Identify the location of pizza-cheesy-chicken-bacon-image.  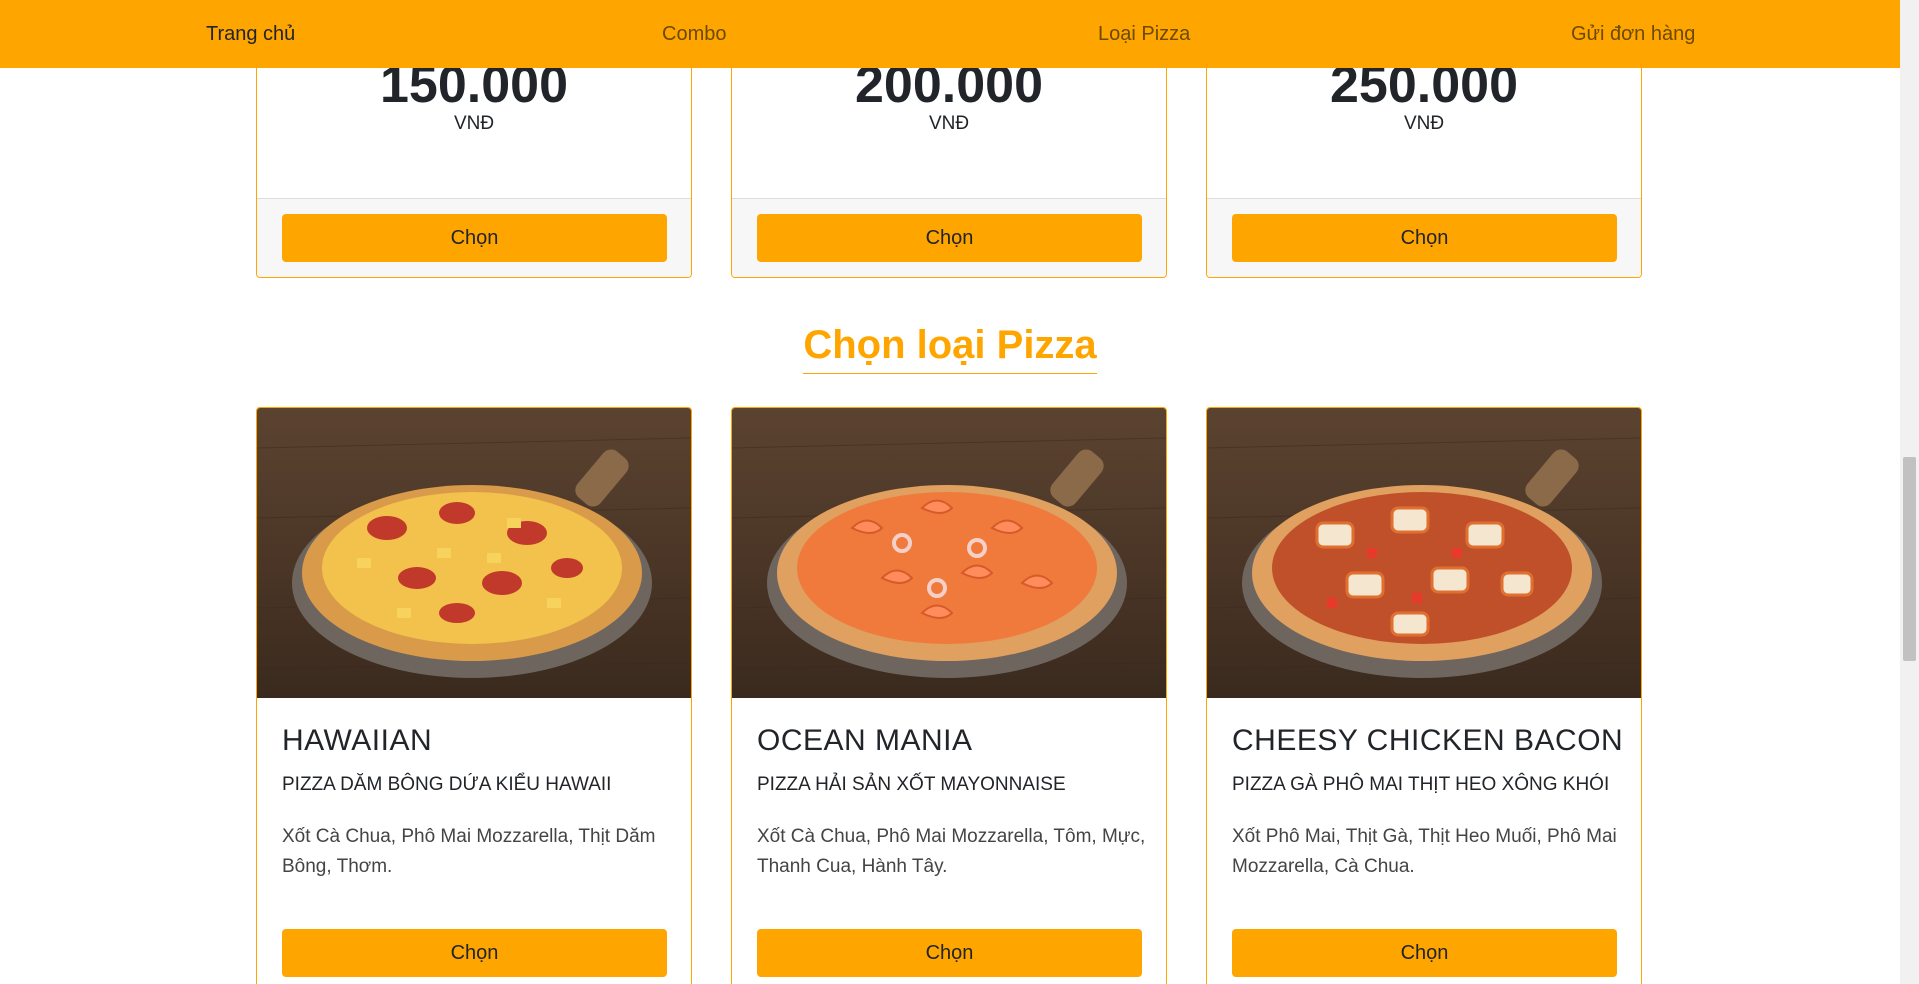
(1424, 553).